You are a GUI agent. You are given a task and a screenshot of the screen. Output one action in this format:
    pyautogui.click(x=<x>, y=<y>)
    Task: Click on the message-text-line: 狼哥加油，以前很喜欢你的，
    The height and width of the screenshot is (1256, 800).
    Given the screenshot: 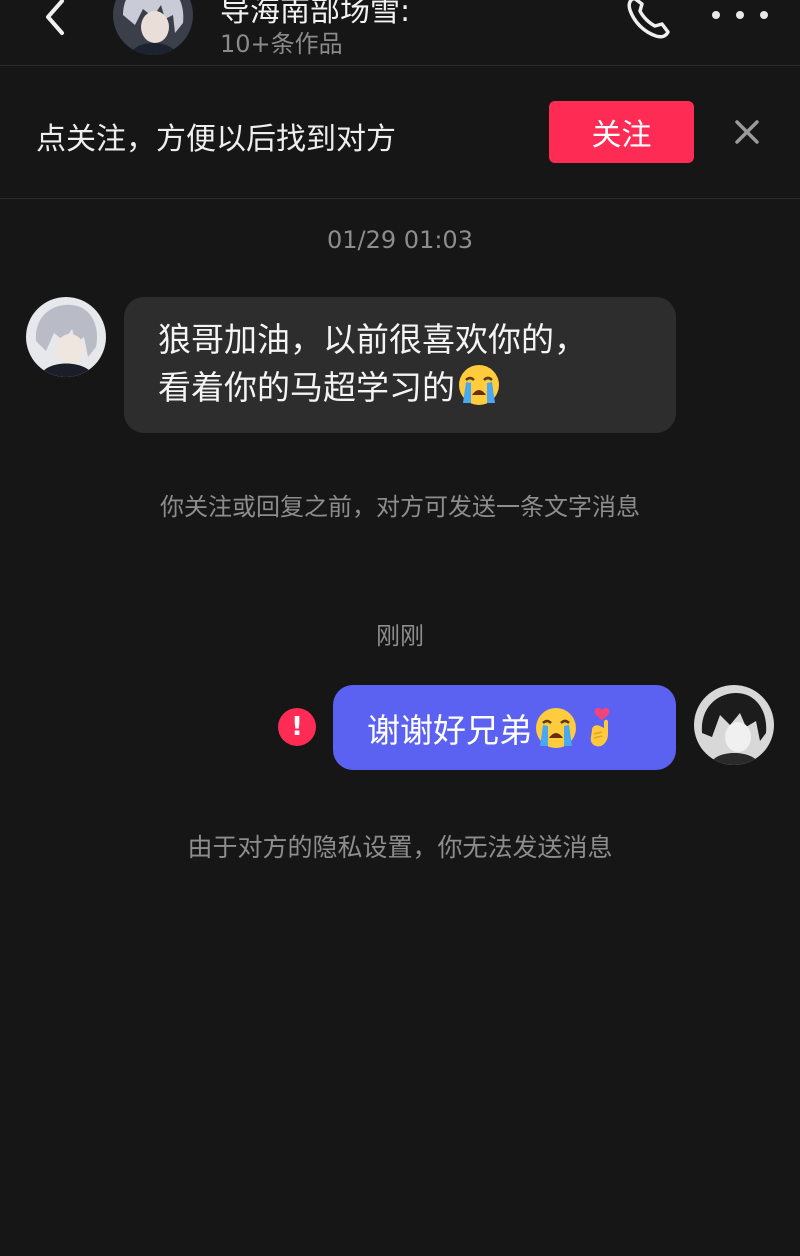 What is the action you would take?
    pyautogui.click(x=372, y=339)
    